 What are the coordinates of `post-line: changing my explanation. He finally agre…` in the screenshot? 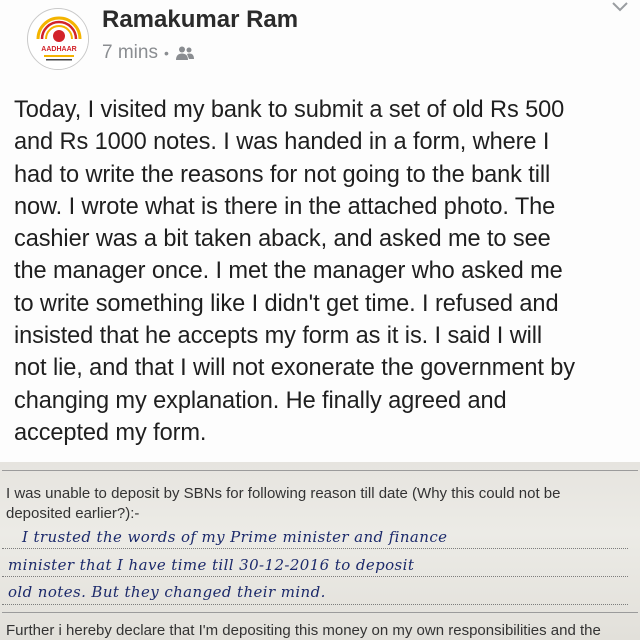 It's located at (260, 400).